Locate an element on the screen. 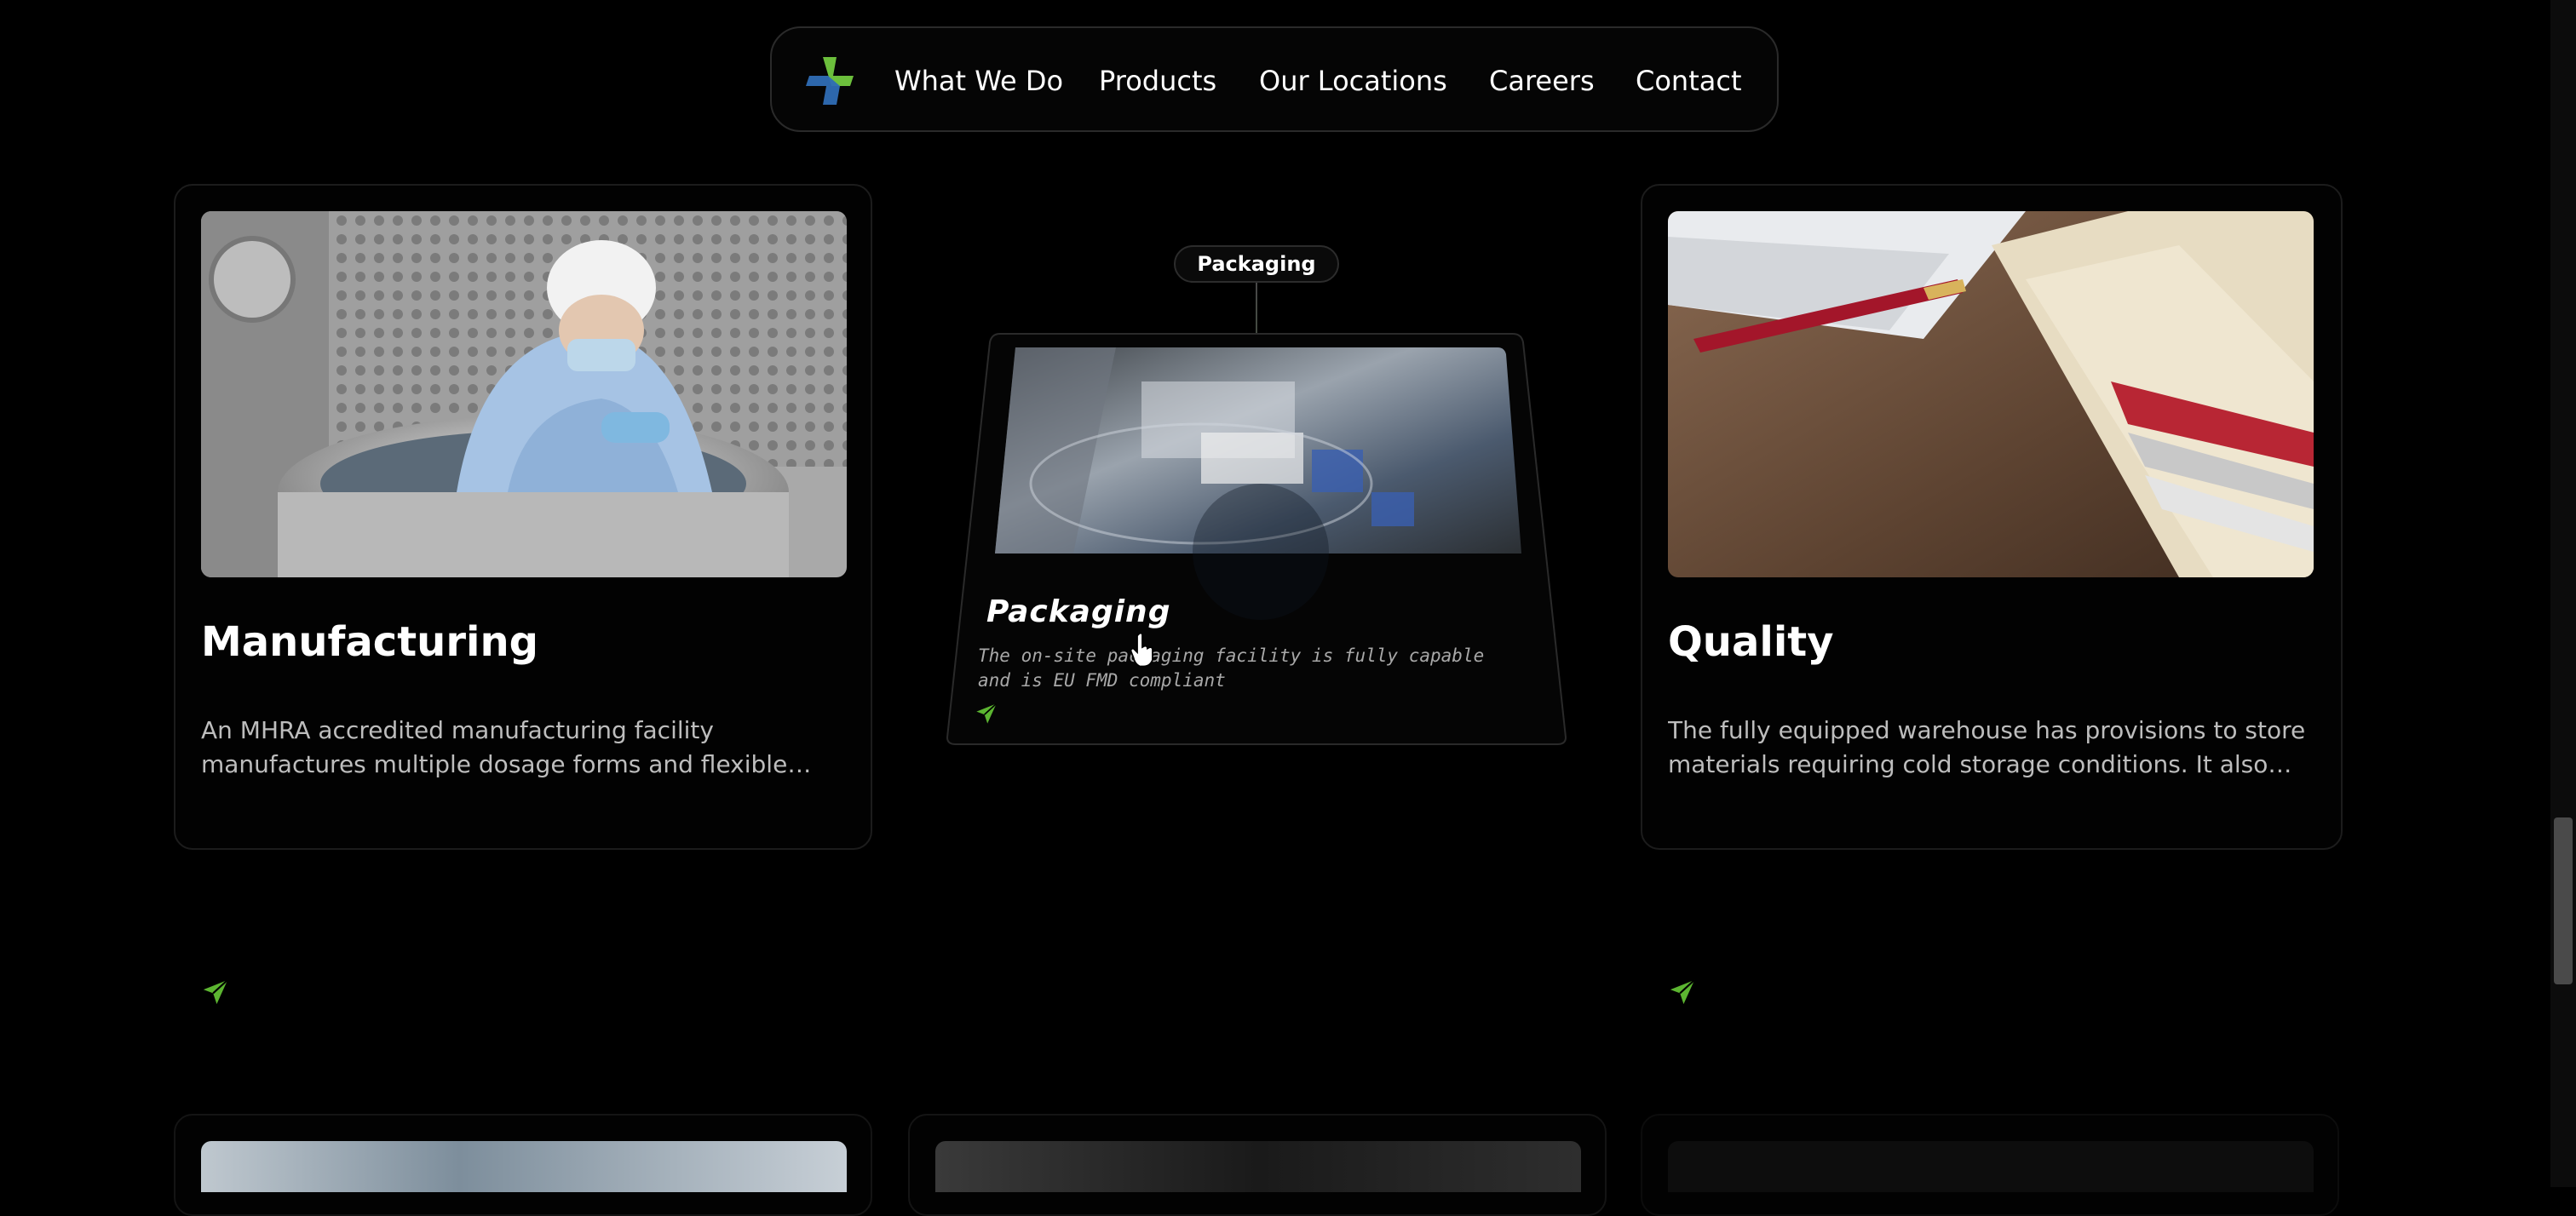 The image size is (2576, 1216). page-scrollbar is located at coordinates (2563, 593).